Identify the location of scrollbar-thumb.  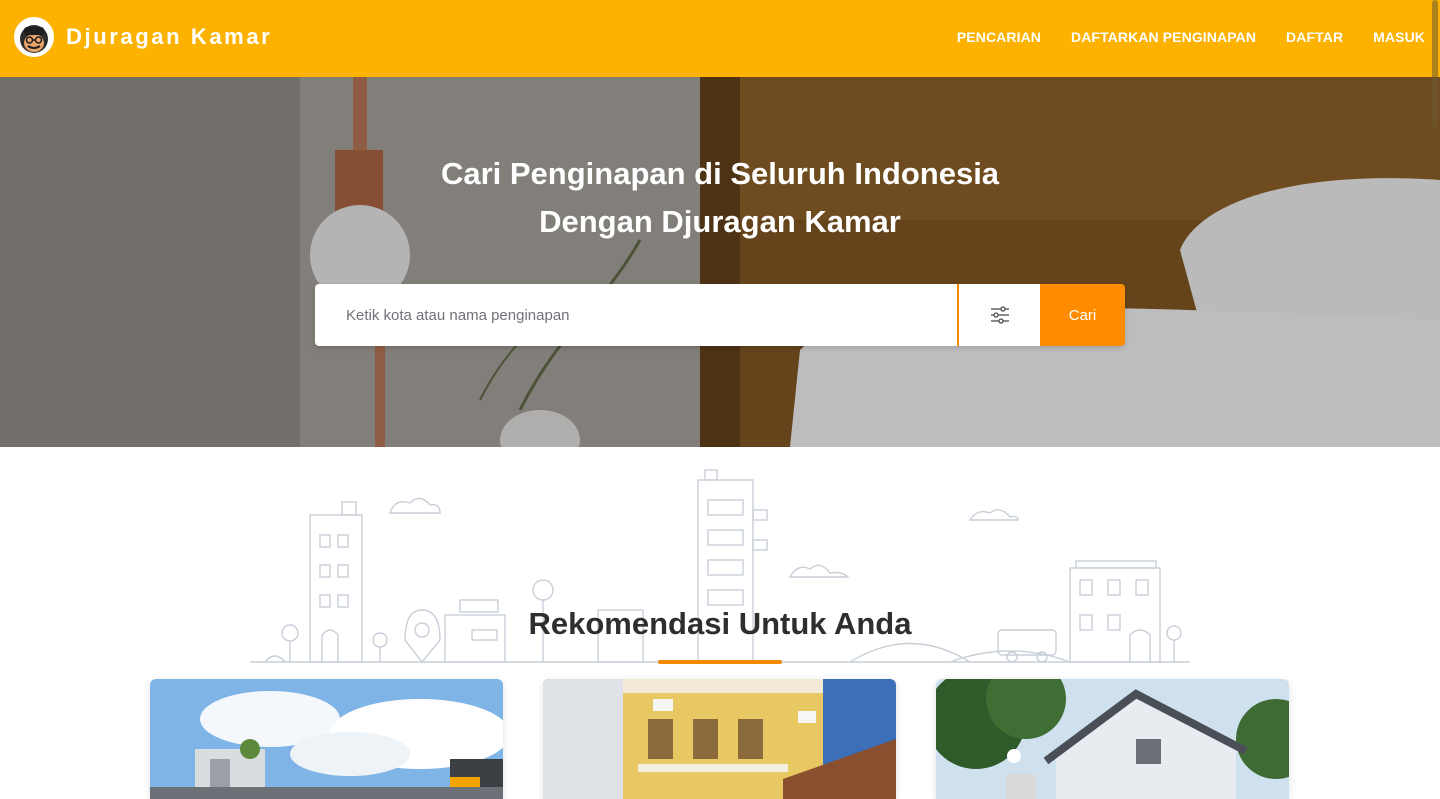
(1435, 64).